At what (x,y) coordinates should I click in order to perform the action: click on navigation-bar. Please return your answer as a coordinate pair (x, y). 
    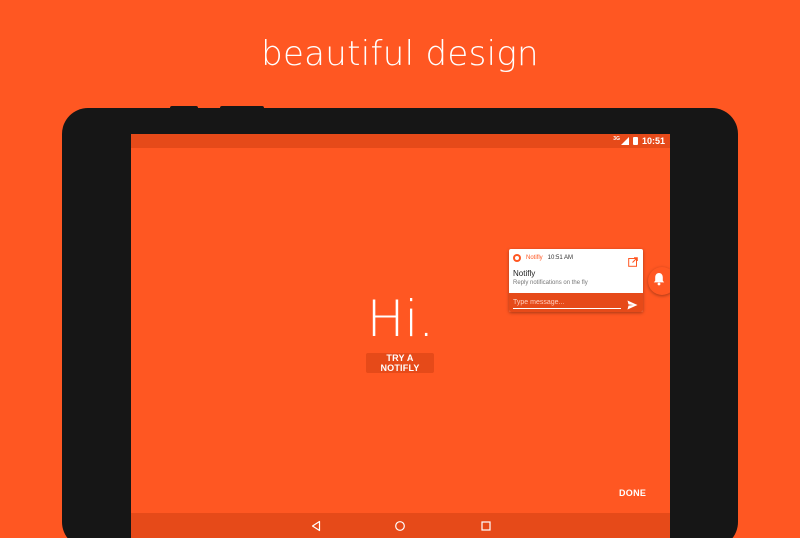
    Looking at the image, I should click on (400, 525).